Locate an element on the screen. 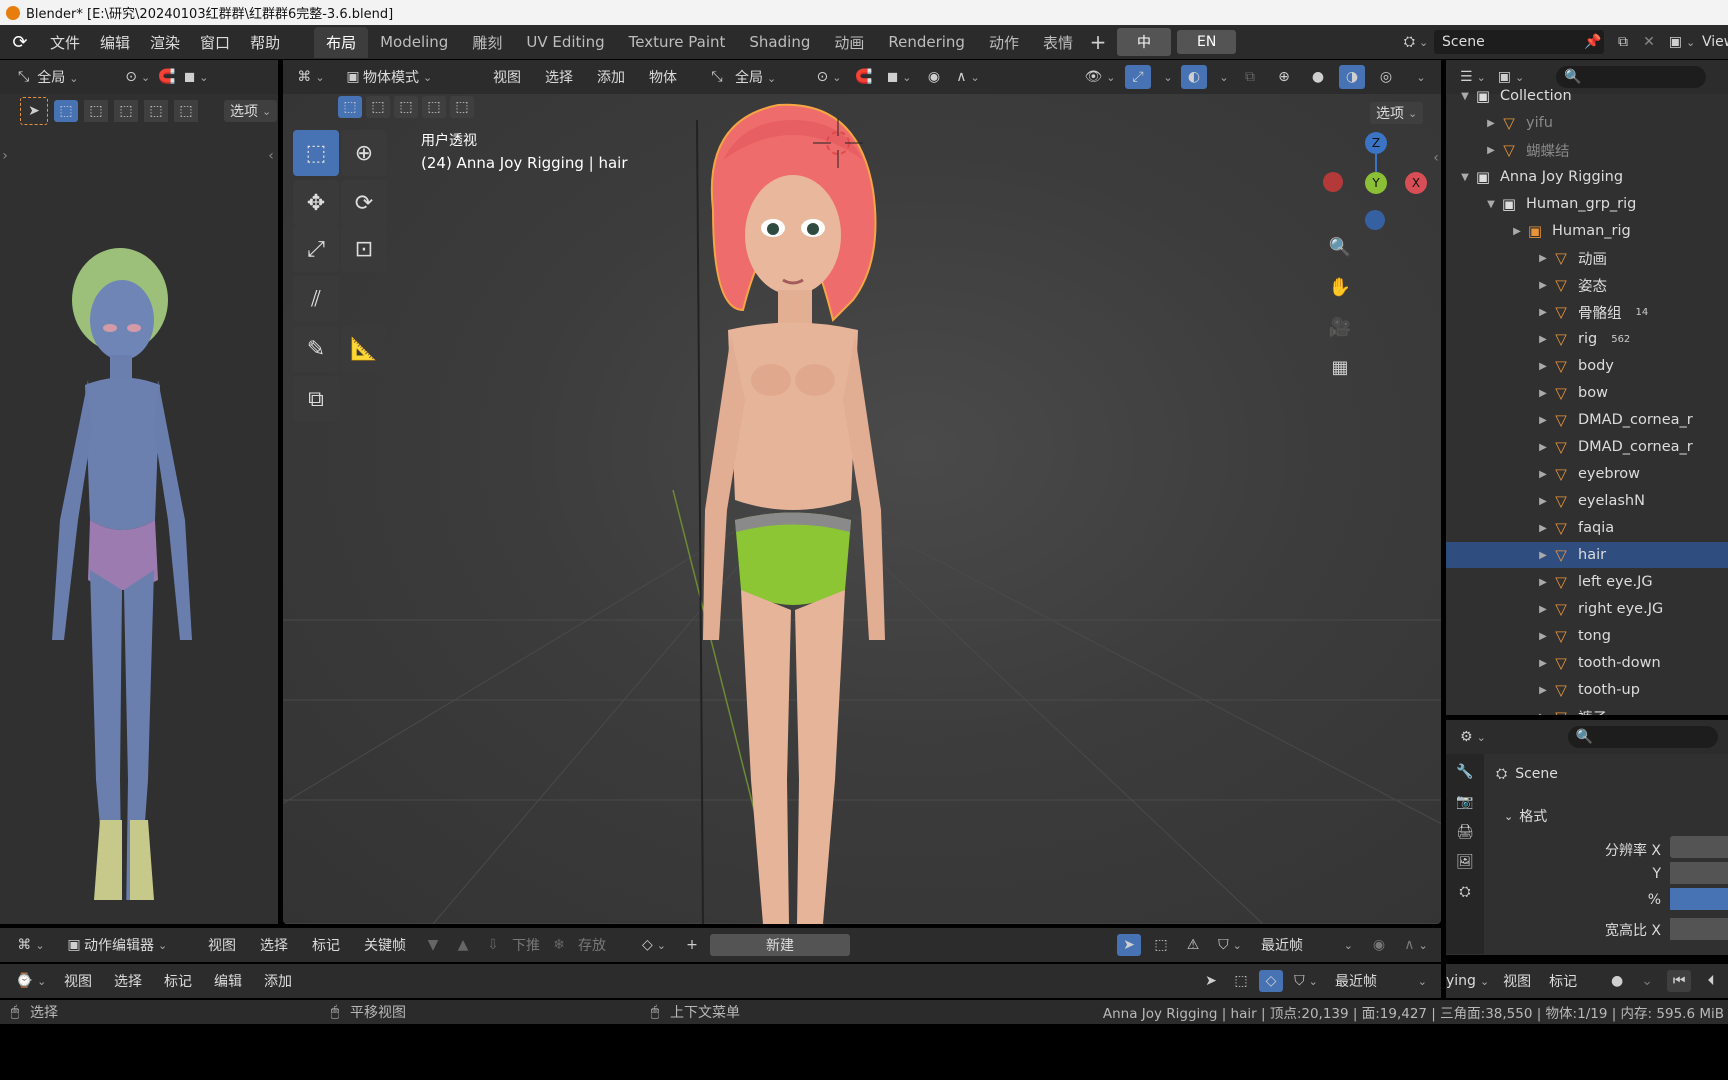  select-new-icon: ⬚ is located at coordinates (350, 107).